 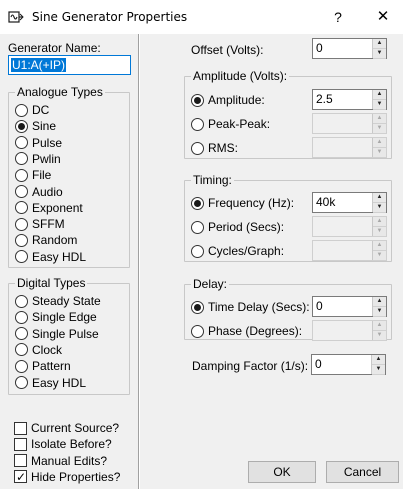 What do you see at coordinates (69, 65) in the screenshot?
I see `generator-name-field: U1:A(+IP)` at bounding box center [69, 65].